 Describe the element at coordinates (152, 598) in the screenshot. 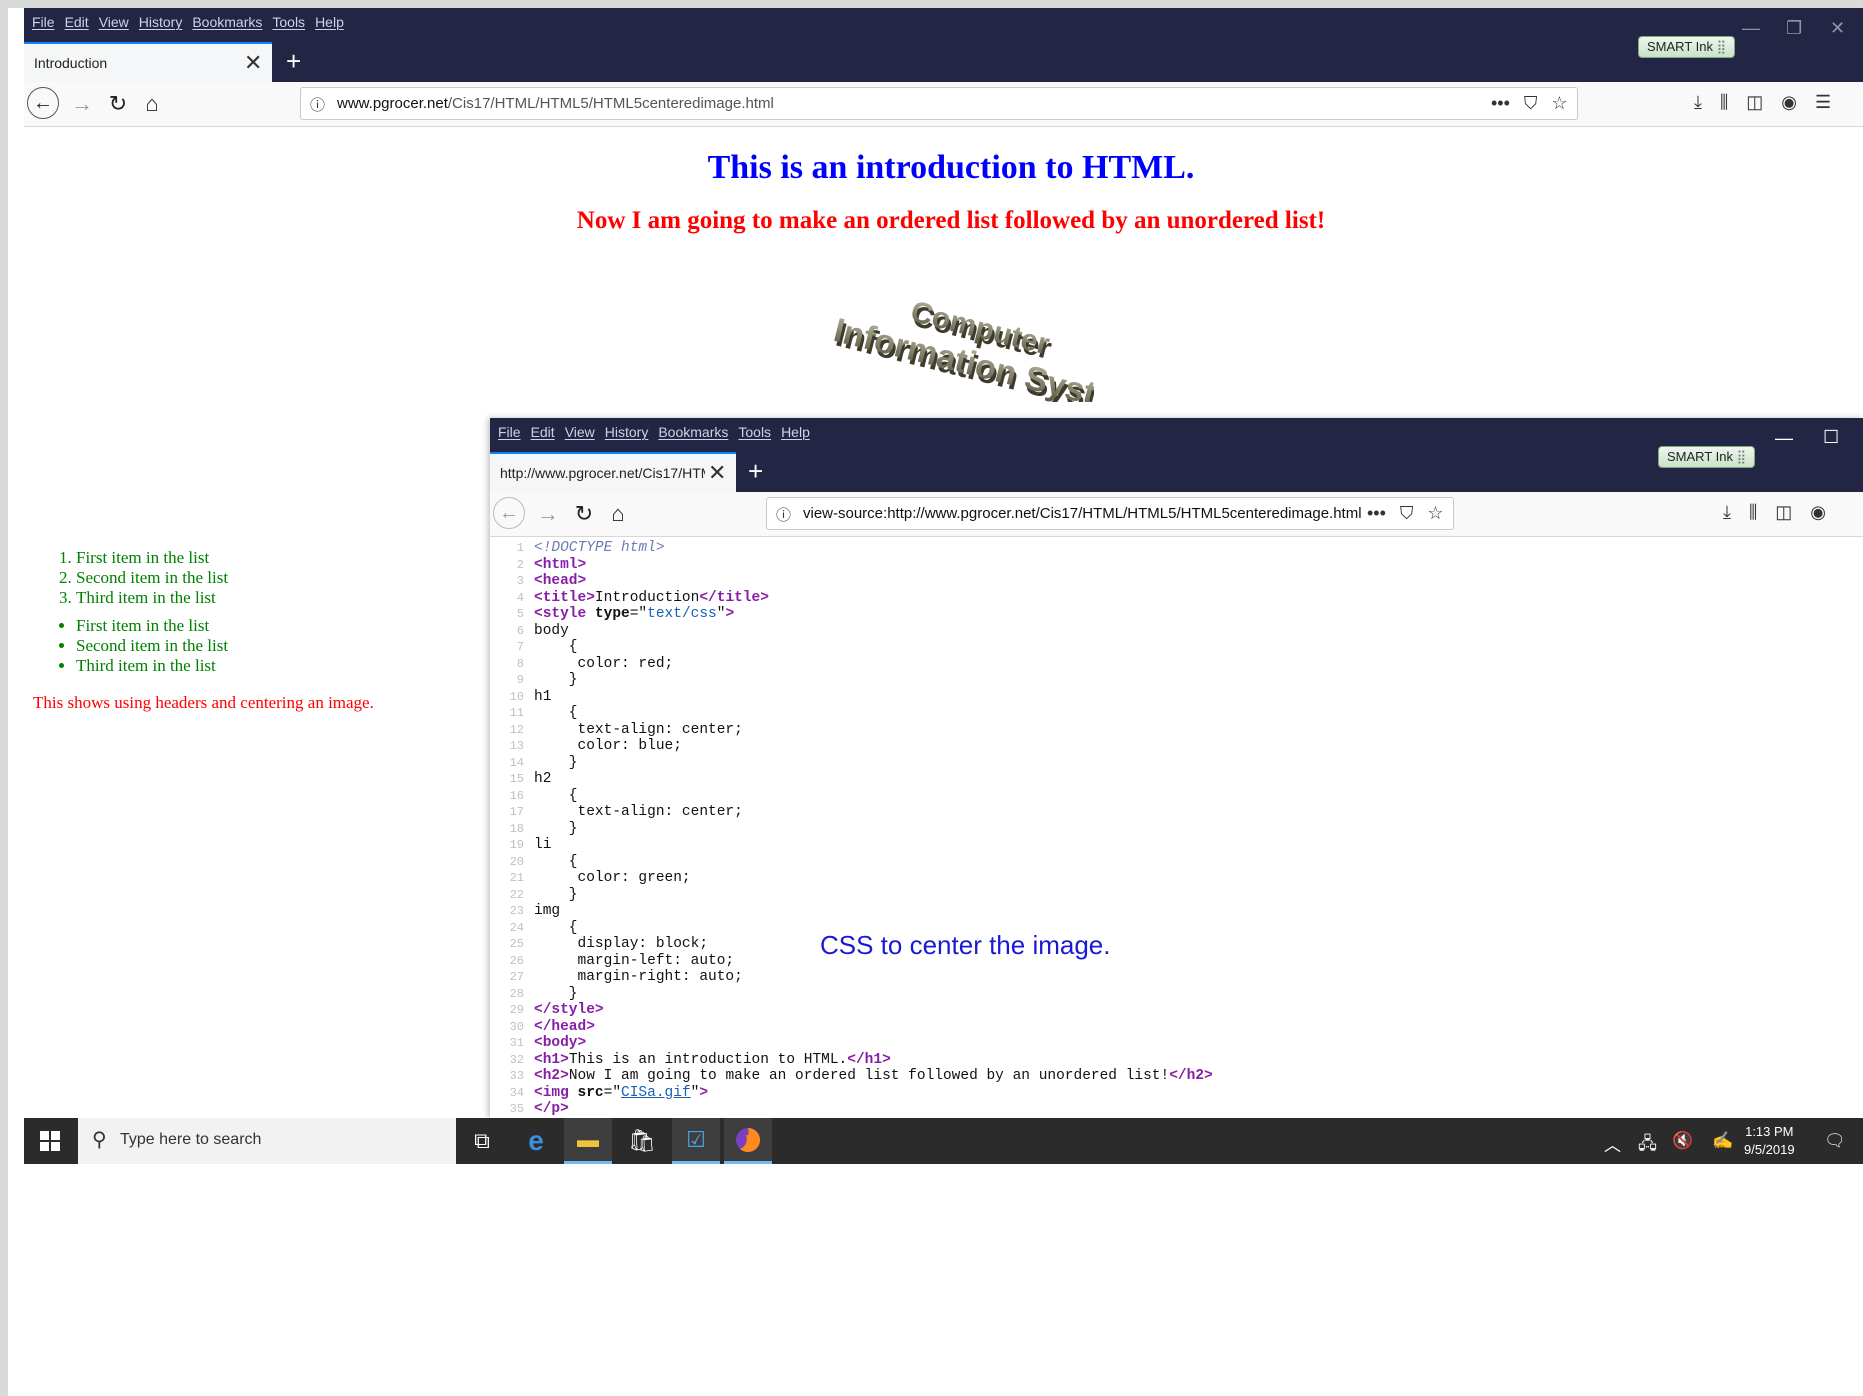

I see `list-item: Third item in the list` at that location.